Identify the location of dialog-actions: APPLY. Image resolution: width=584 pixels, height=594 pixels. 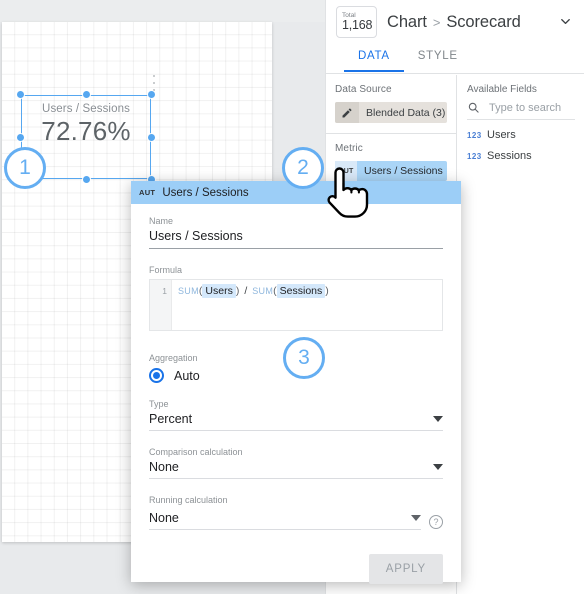
(296, 569).